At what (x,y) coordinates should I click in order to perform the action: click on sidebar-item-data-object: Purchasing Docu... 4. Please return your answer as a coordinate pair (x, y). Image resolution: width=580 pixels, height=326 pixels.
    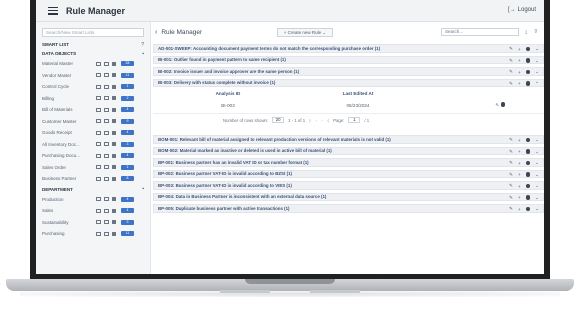
    Looking at the image, I should click on (93, 156).